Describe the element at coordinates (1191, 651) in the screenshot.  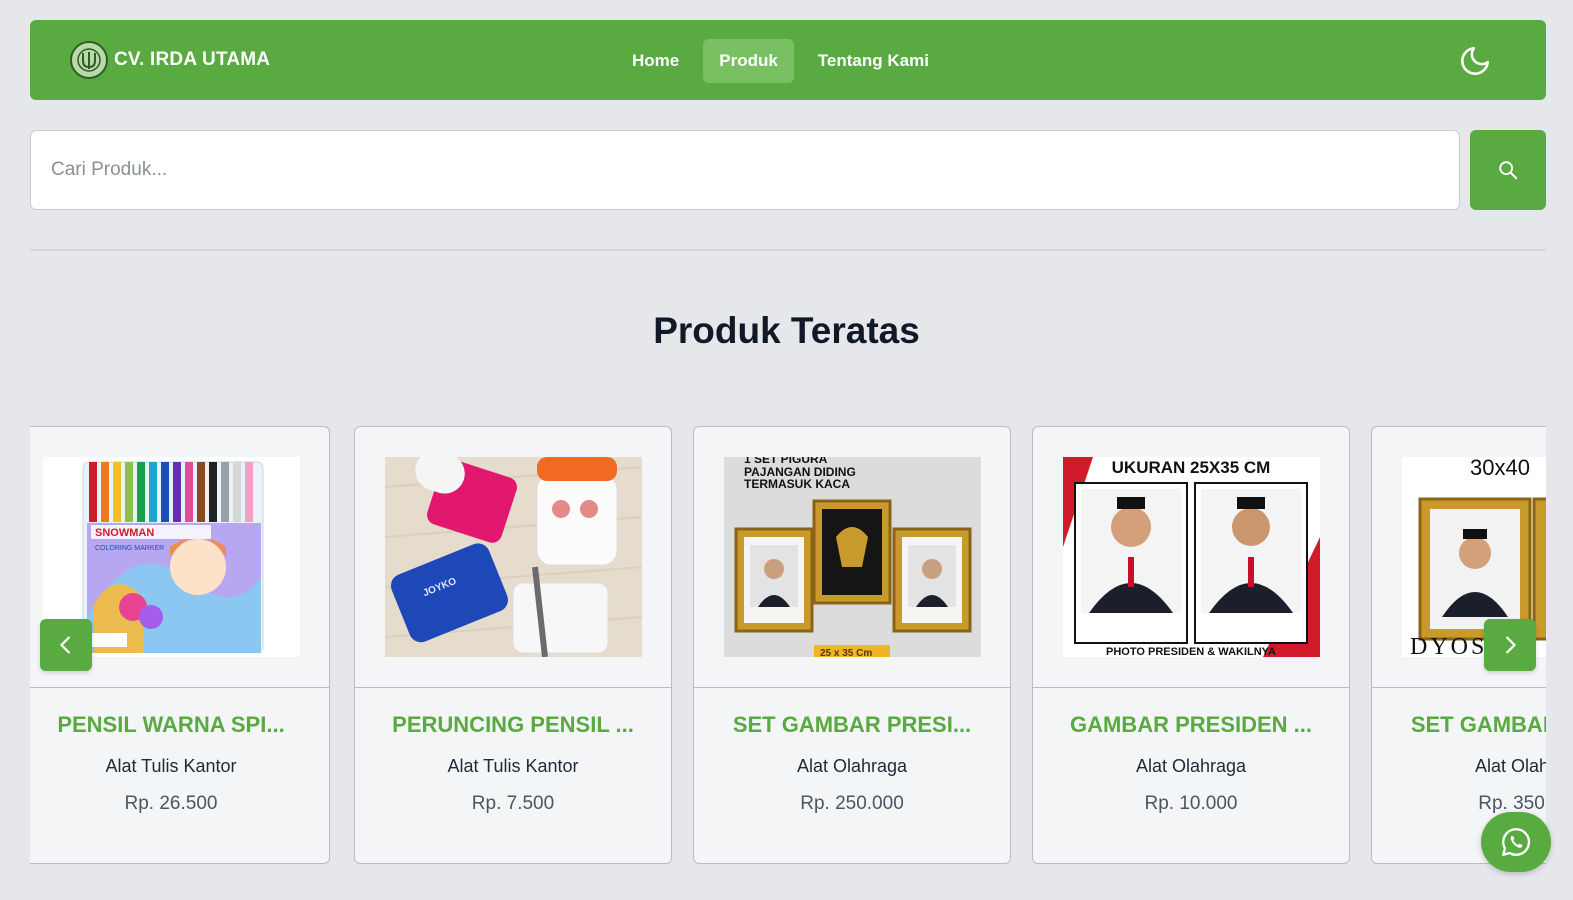
I see `product-image-label: PHOTO PRESIDEN & WAKILNYA` at that location.